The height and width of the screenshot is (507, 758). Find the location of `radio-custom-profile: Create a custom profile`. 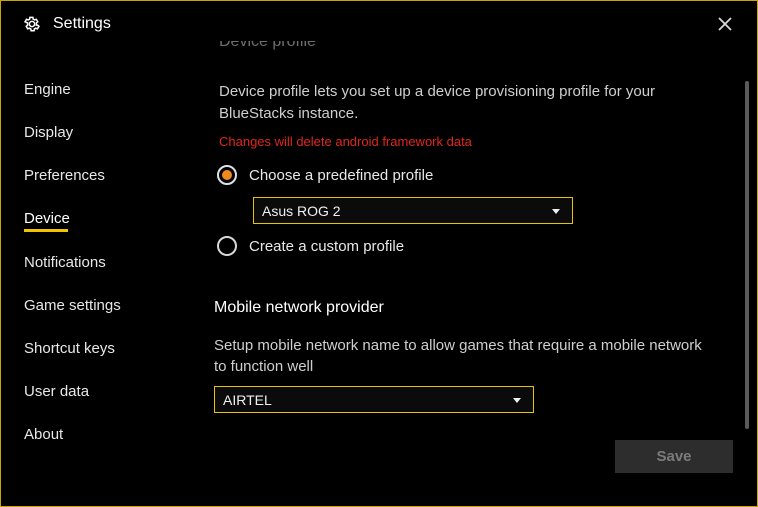

radio-custom-profile: Create a custom profile is located at coordinates (310, 246).